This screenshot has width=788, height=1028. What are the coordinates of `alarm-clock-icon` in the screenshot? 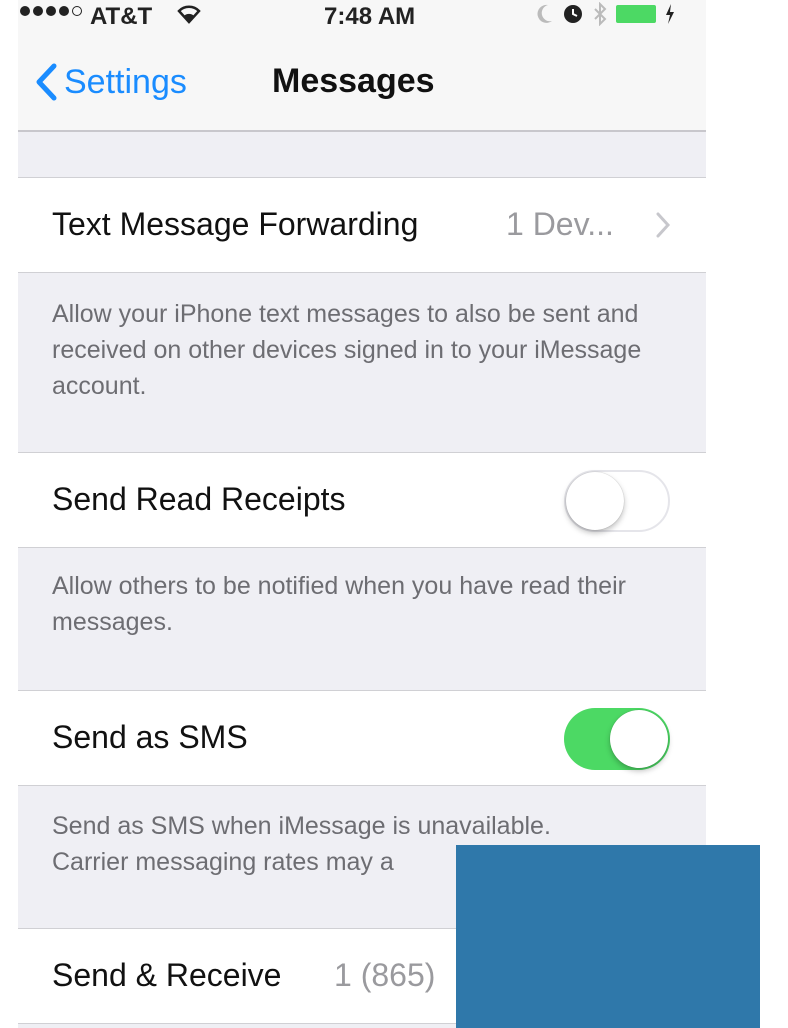 It's located at (573, 14).